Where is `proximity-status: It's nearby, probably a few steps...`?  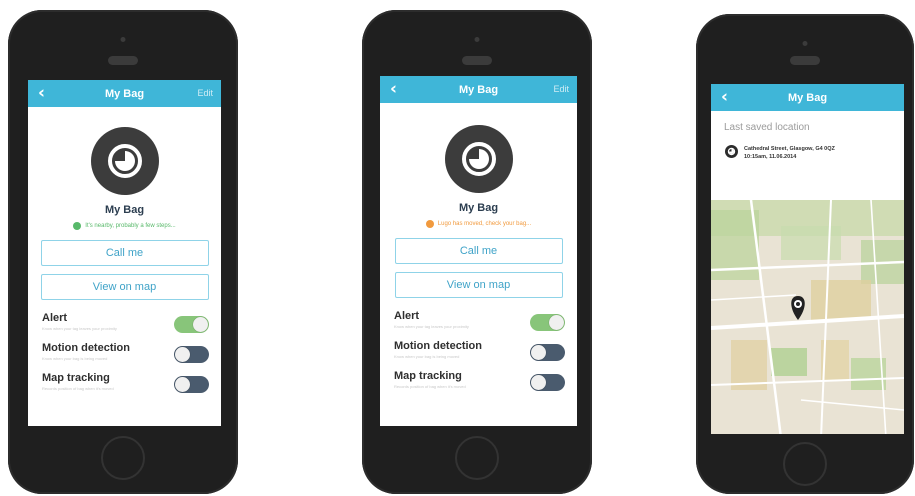
proximity-status: It's nearby, probably a few steps... is located at coordinates (124, 226).